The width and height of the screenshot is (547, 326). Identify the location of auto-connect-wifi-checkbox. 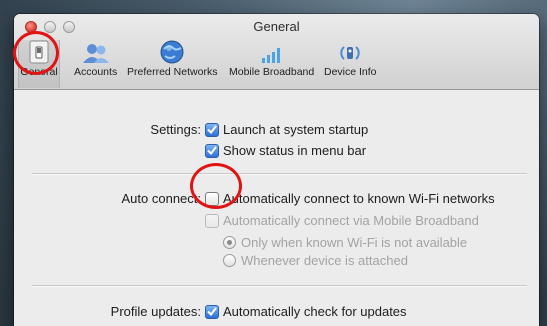
(212, 198).